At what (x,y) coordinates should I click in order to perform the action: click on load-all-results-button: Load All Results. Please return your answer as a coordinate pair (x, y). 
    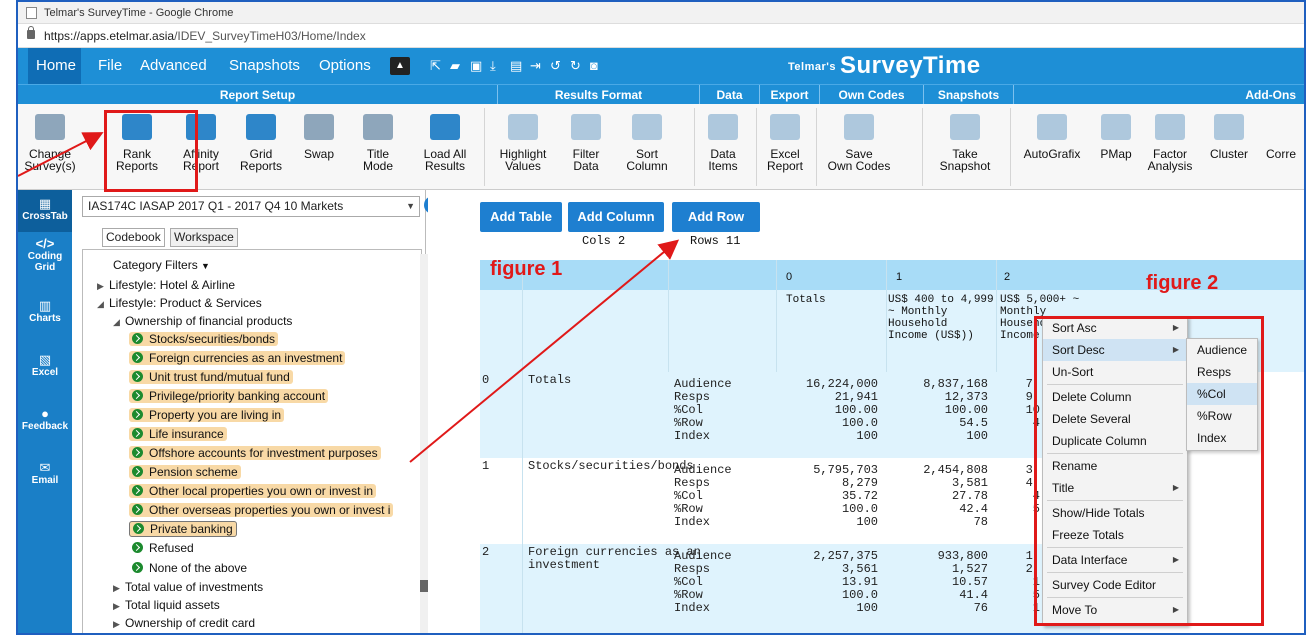
    Looking at the image, I should click on (445, 141).